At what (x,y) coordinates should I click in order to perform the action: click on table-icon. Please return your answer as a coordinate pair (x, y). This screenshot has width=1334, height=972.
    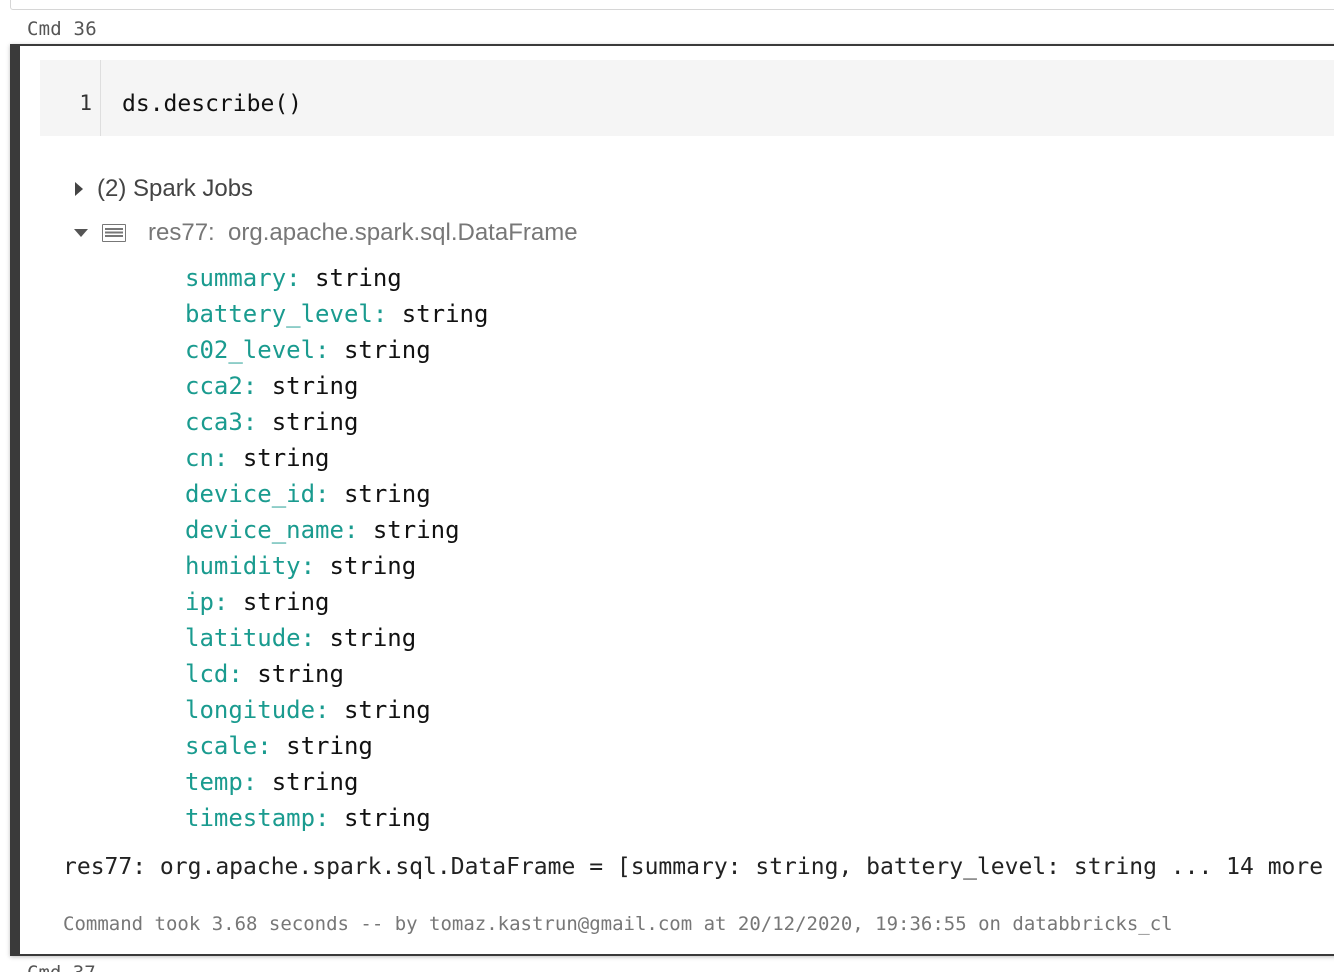
    Looking at the image, I should click on (114, 233).